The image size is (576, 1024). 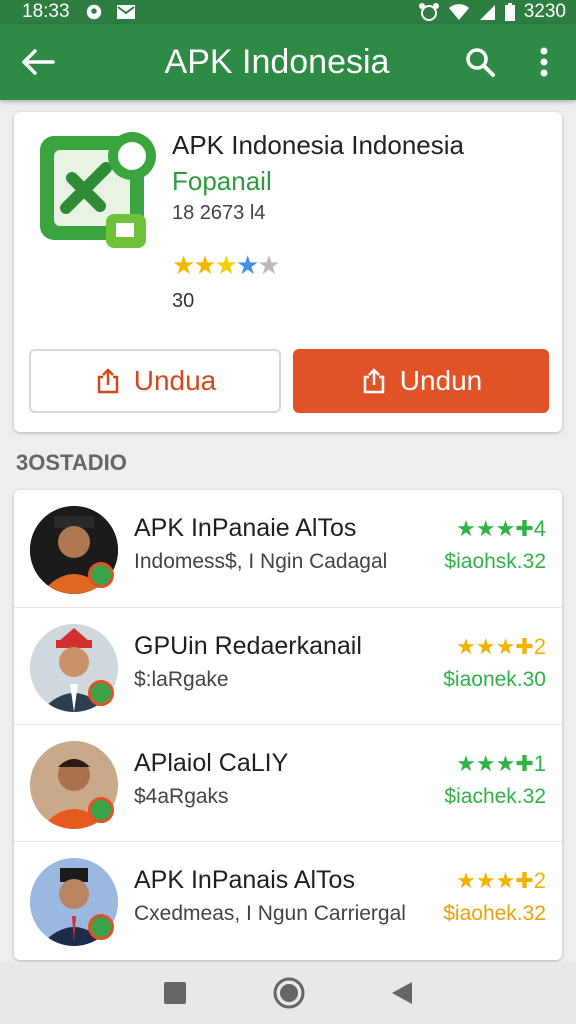 I want to click on search-button, so click(x=480, y=62).